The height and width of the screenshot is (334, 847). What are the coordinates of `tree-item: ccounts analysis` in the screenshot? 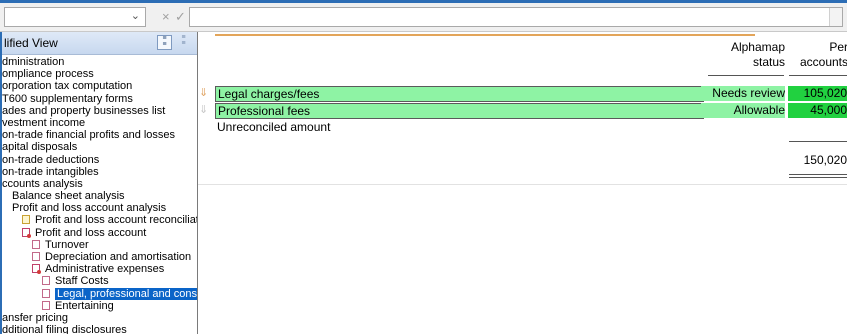 It's located at (99, 184).